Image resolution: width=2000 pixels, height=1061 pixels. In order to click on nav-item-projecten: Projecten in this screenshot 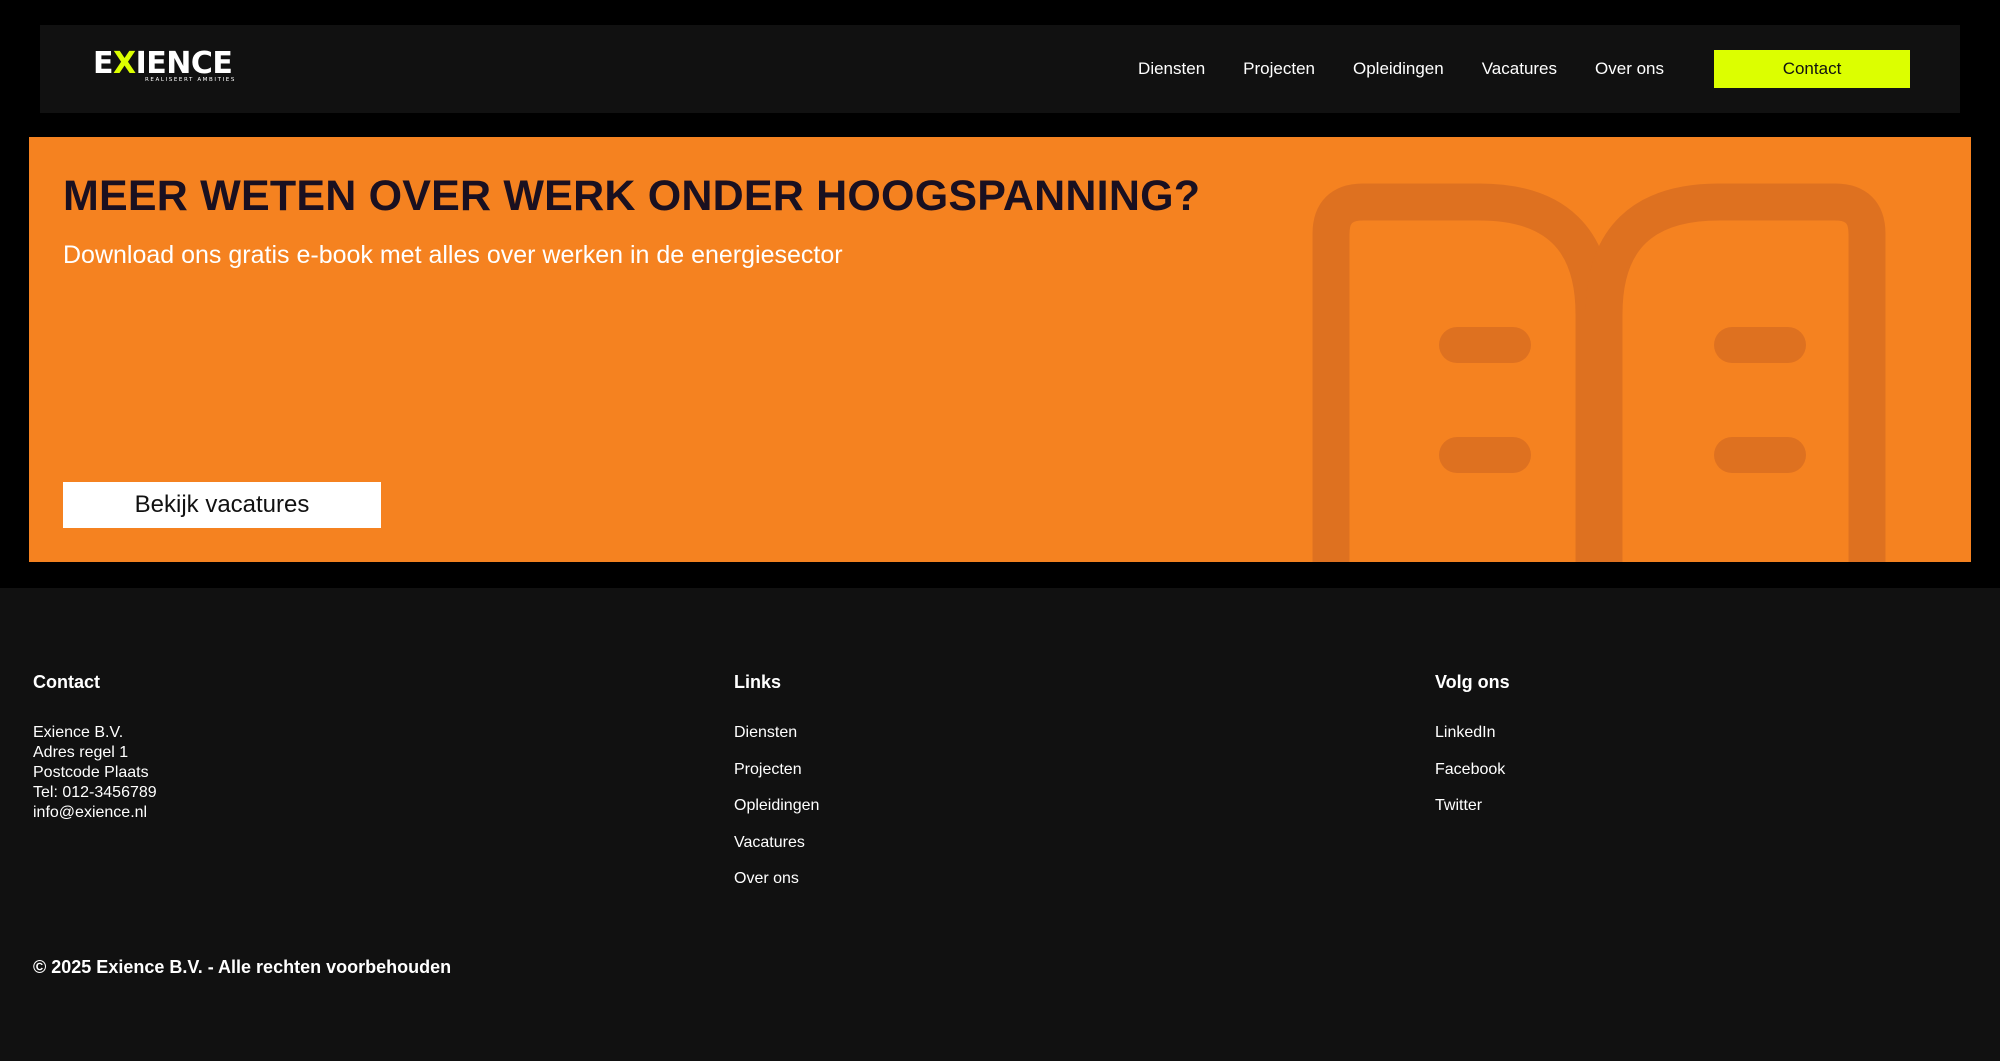, I will do `click(1279, 69)`.